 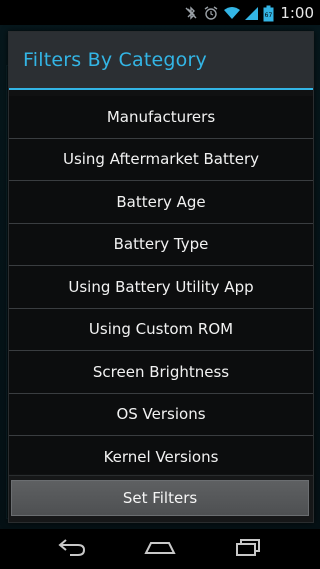 I want to click on status-clock: 1:00, so click(x=297, y=12).